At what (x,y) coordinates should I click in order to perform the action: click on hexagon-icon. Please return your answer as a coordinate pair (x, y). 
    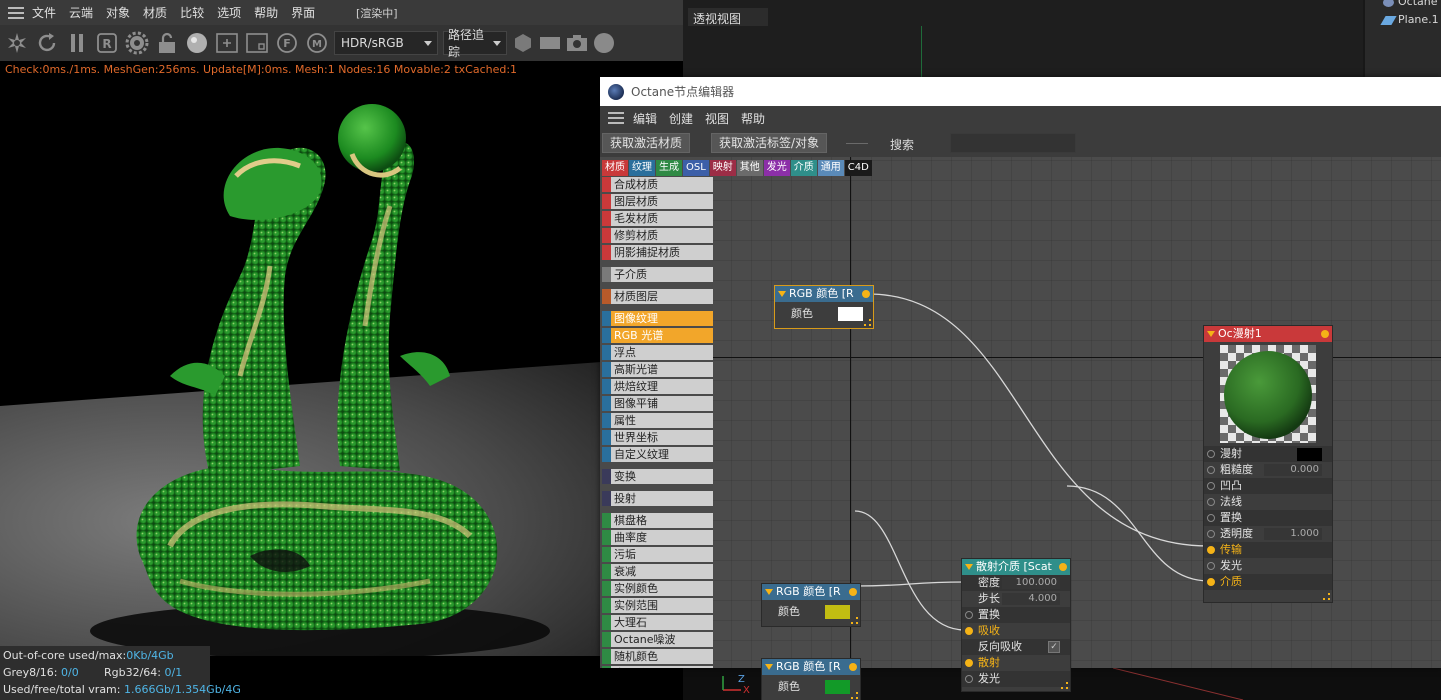
    Looking at the image, I should click on (523, 43).